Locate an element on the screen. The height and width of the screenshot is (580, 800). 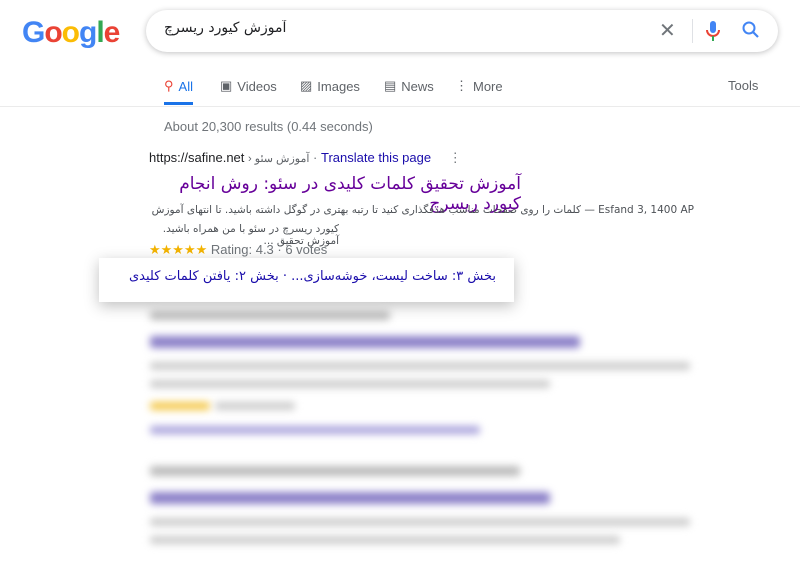
tab-more: ⋮ More is located at coordinates (479, 86).